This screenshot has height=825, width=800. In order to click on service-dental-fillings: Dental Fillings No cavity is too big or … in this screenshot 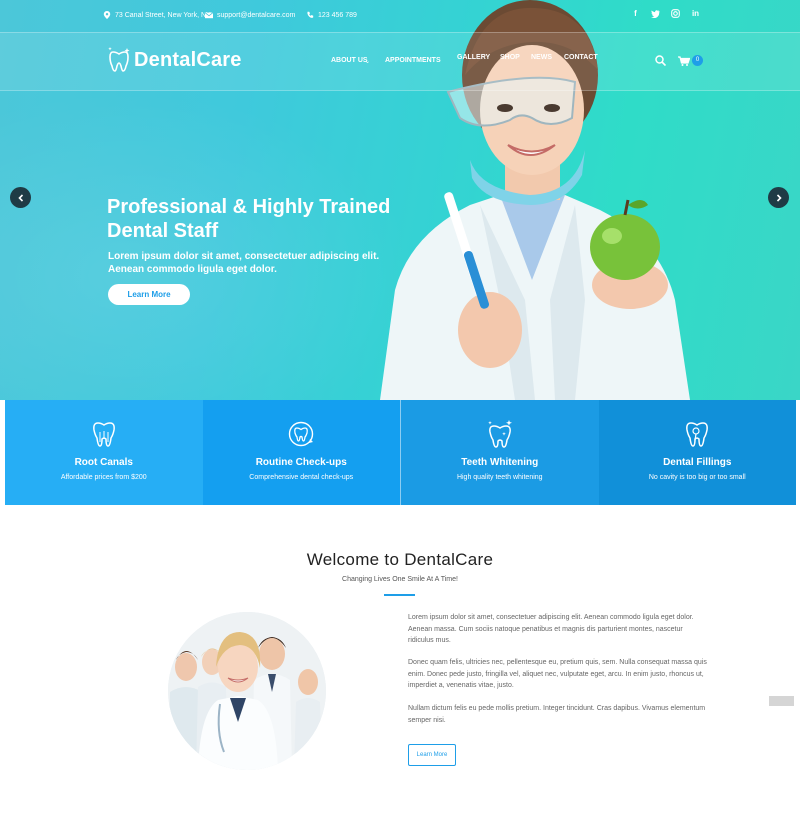, I will do `click(697, 452)`.